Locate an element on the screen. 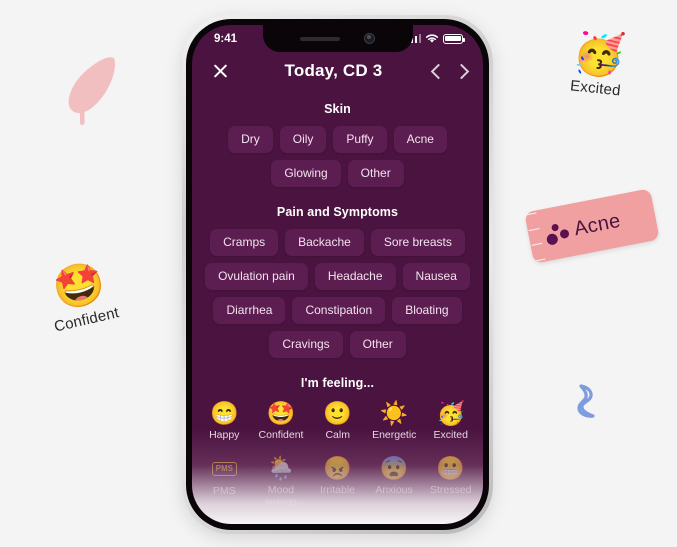  skin-chip-rows: Dry Oily Puffy Acne Glowing Other is located at coordinates (337, 156).